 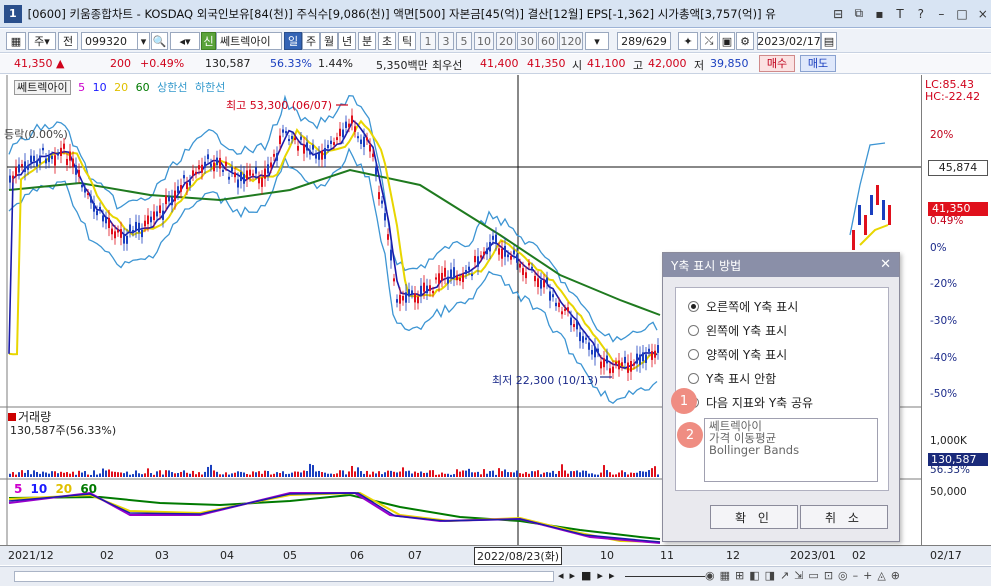 What do you see at coordinates (844, 517) in the screenshot?
I see `cancel-button: 취 소` at bounding box center [844, 517].